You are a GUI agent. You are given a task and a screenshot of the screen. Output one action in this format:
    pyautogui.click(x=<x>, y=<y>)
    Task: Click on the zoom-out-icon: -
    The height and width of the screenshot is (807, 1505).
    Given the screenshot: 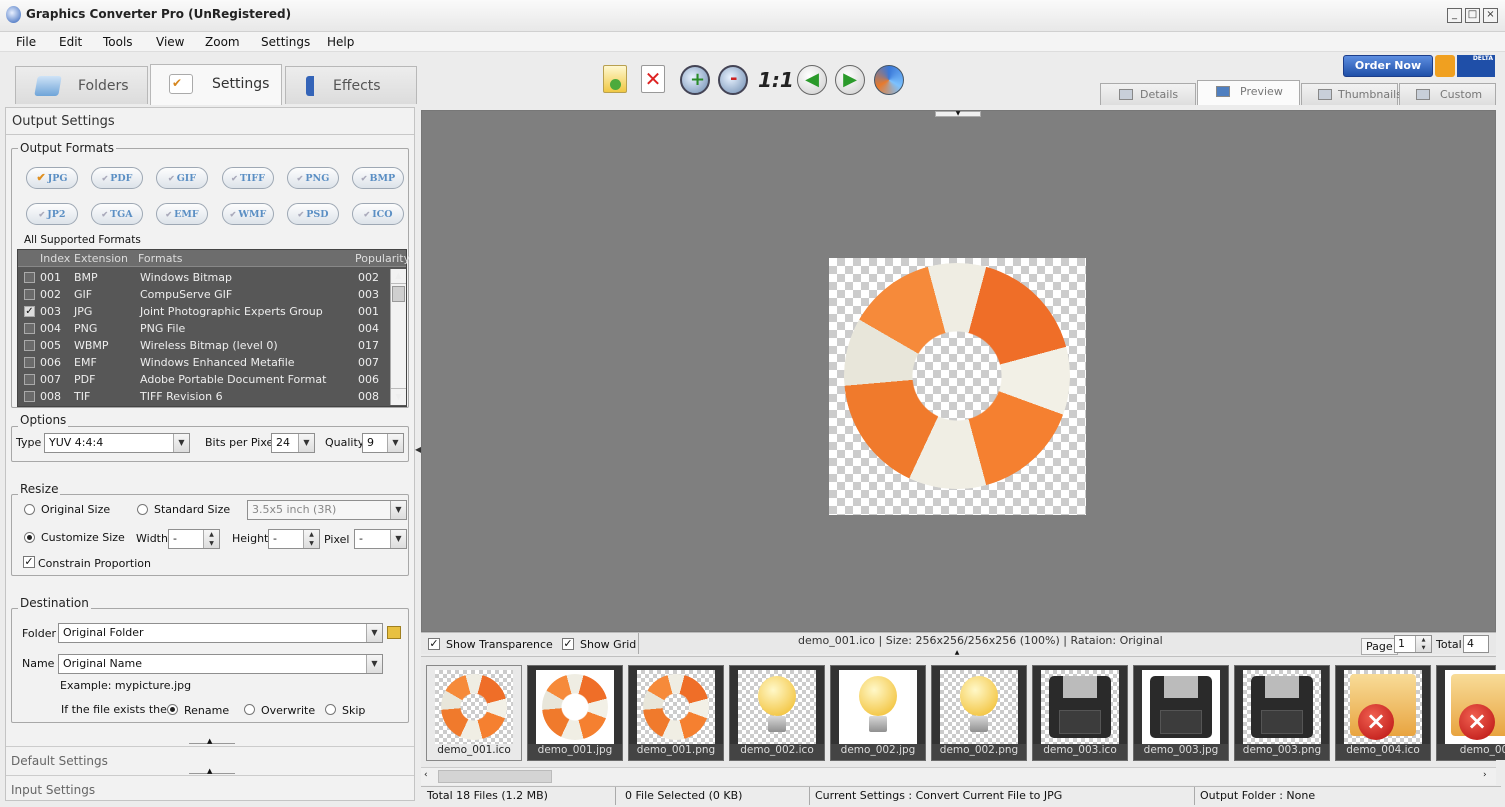 What is the action you would take?
    pyautogui.click(x=733, y=80)
    